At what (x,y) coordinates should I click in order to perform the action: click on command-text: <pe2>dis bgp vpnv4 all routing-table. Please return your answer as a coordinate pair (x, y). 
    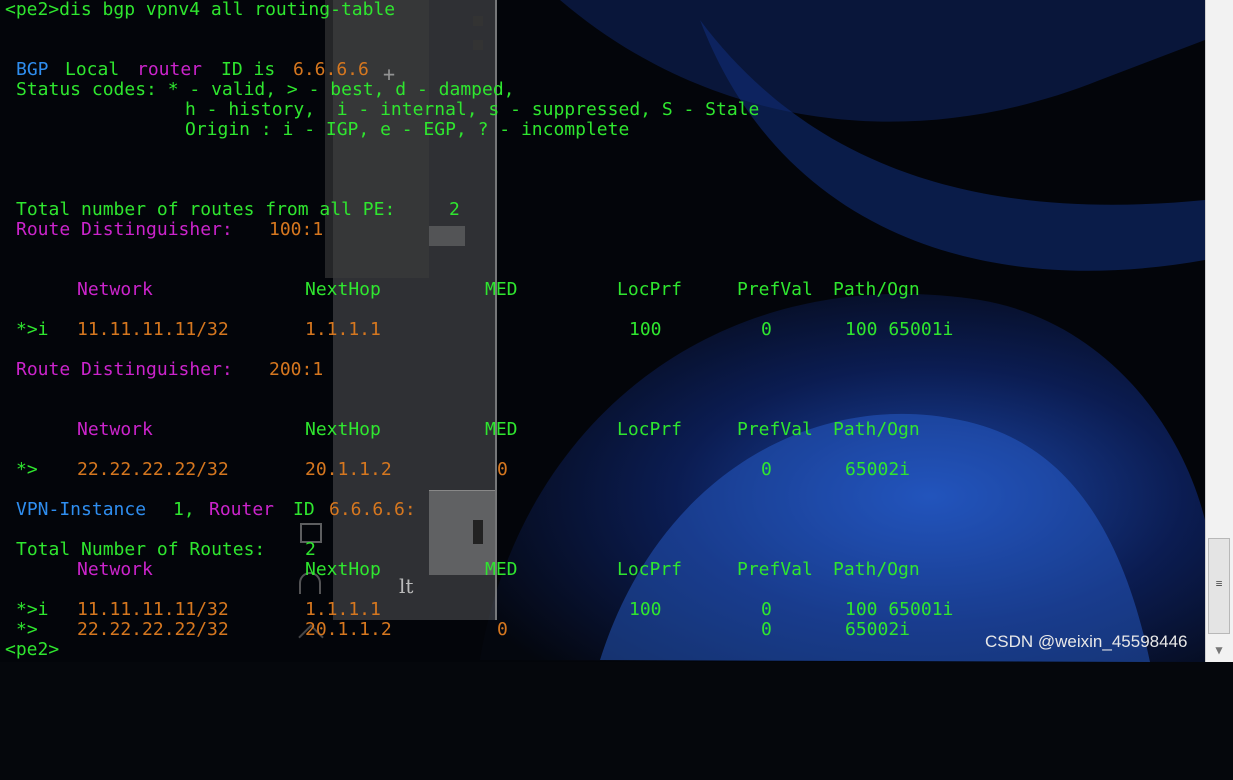
    Looking at the image, I should click on (200, 10).